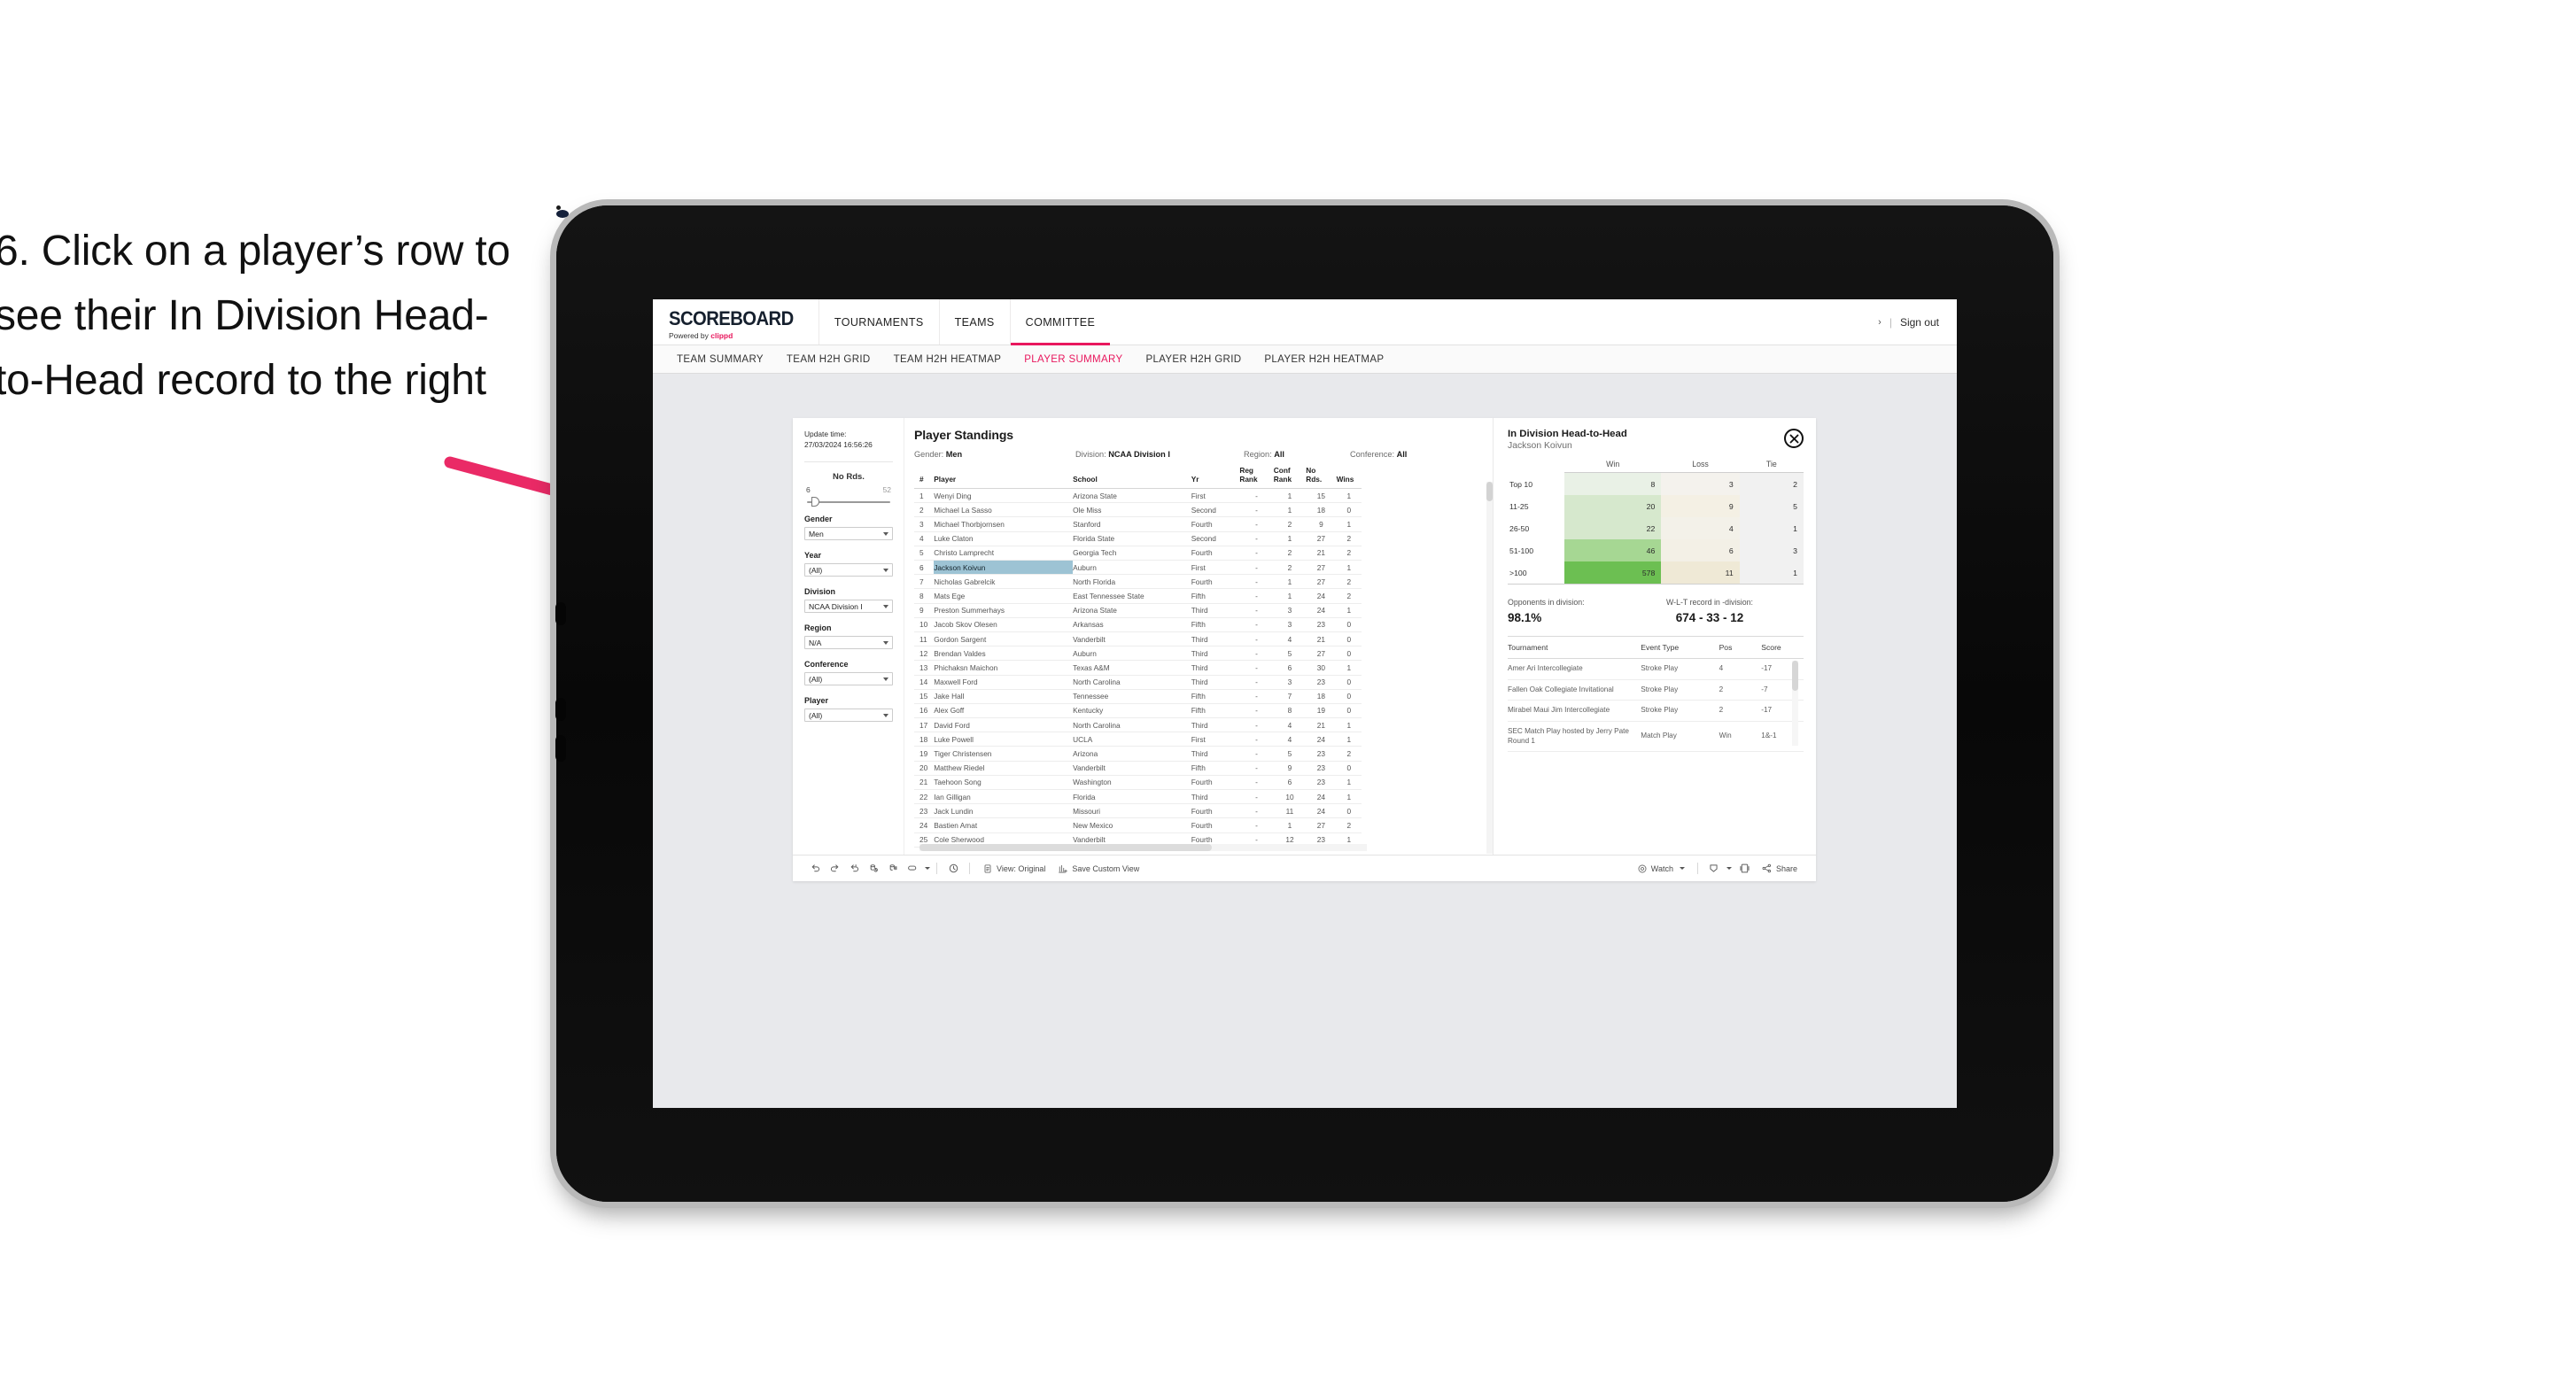 The height and width of the screenshot is (1386, 2576). I want to click on h2h-win-cell: 20, so click(1613, 506).